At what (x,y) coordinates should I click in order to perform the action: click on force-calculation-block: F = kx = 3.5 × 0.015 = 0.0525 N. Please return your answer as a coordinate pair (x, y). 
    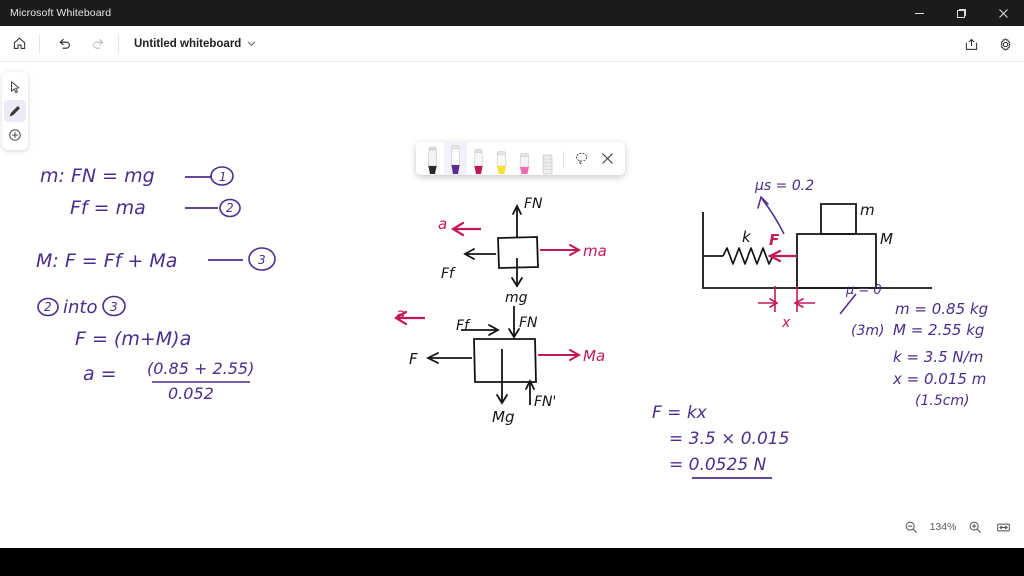
    Looking at the image, I should click on (720, 441).